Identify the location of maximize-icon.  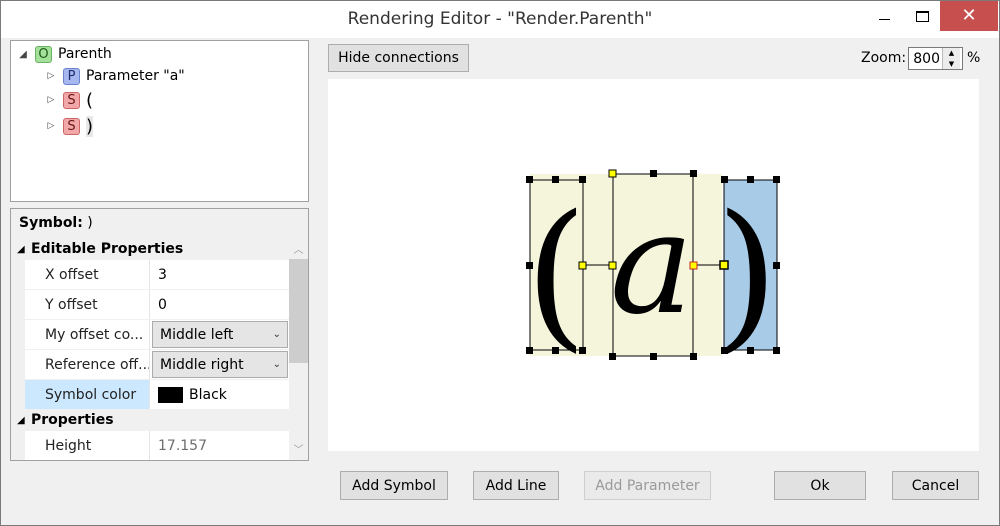
(922, 16).